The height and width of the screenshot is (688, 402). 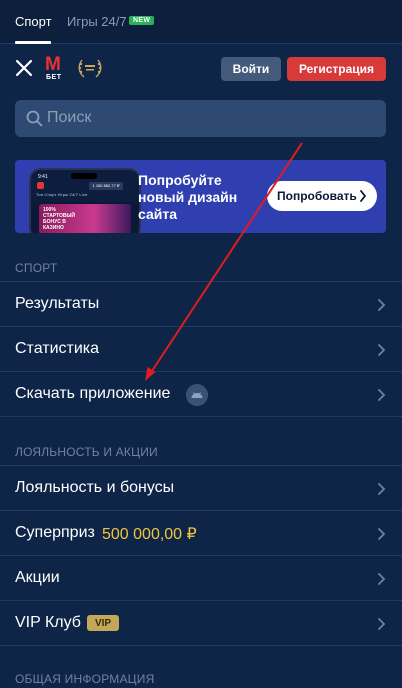 I want to click on new-badge: NEW, so click(x=142, y=20).